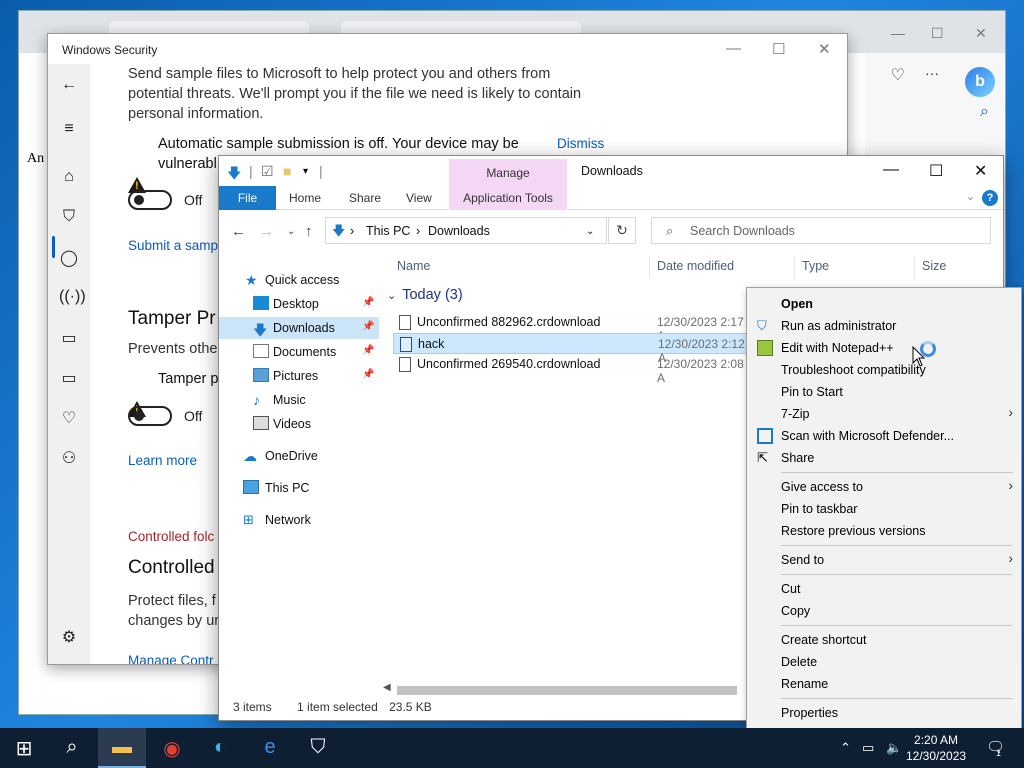 Image resolution: width=1024 pixels, height=768 pixels. Describe the element at coordinates (790, 589) in the screenshot. I see `menu-item-cut: Cut` at that location.